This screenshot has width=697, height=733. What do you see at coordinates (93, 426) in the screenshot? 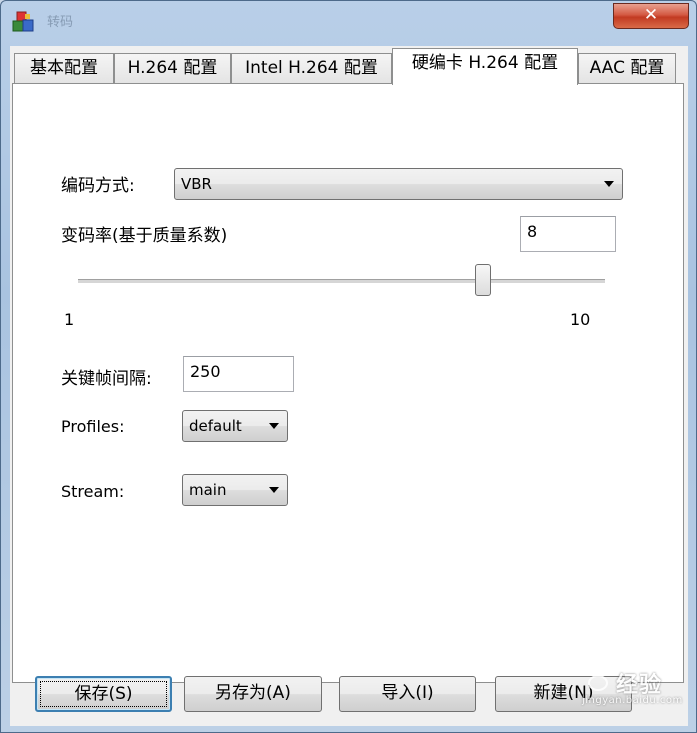
I see `profiles-label: Profiles:` at bounding box center [93, 426].